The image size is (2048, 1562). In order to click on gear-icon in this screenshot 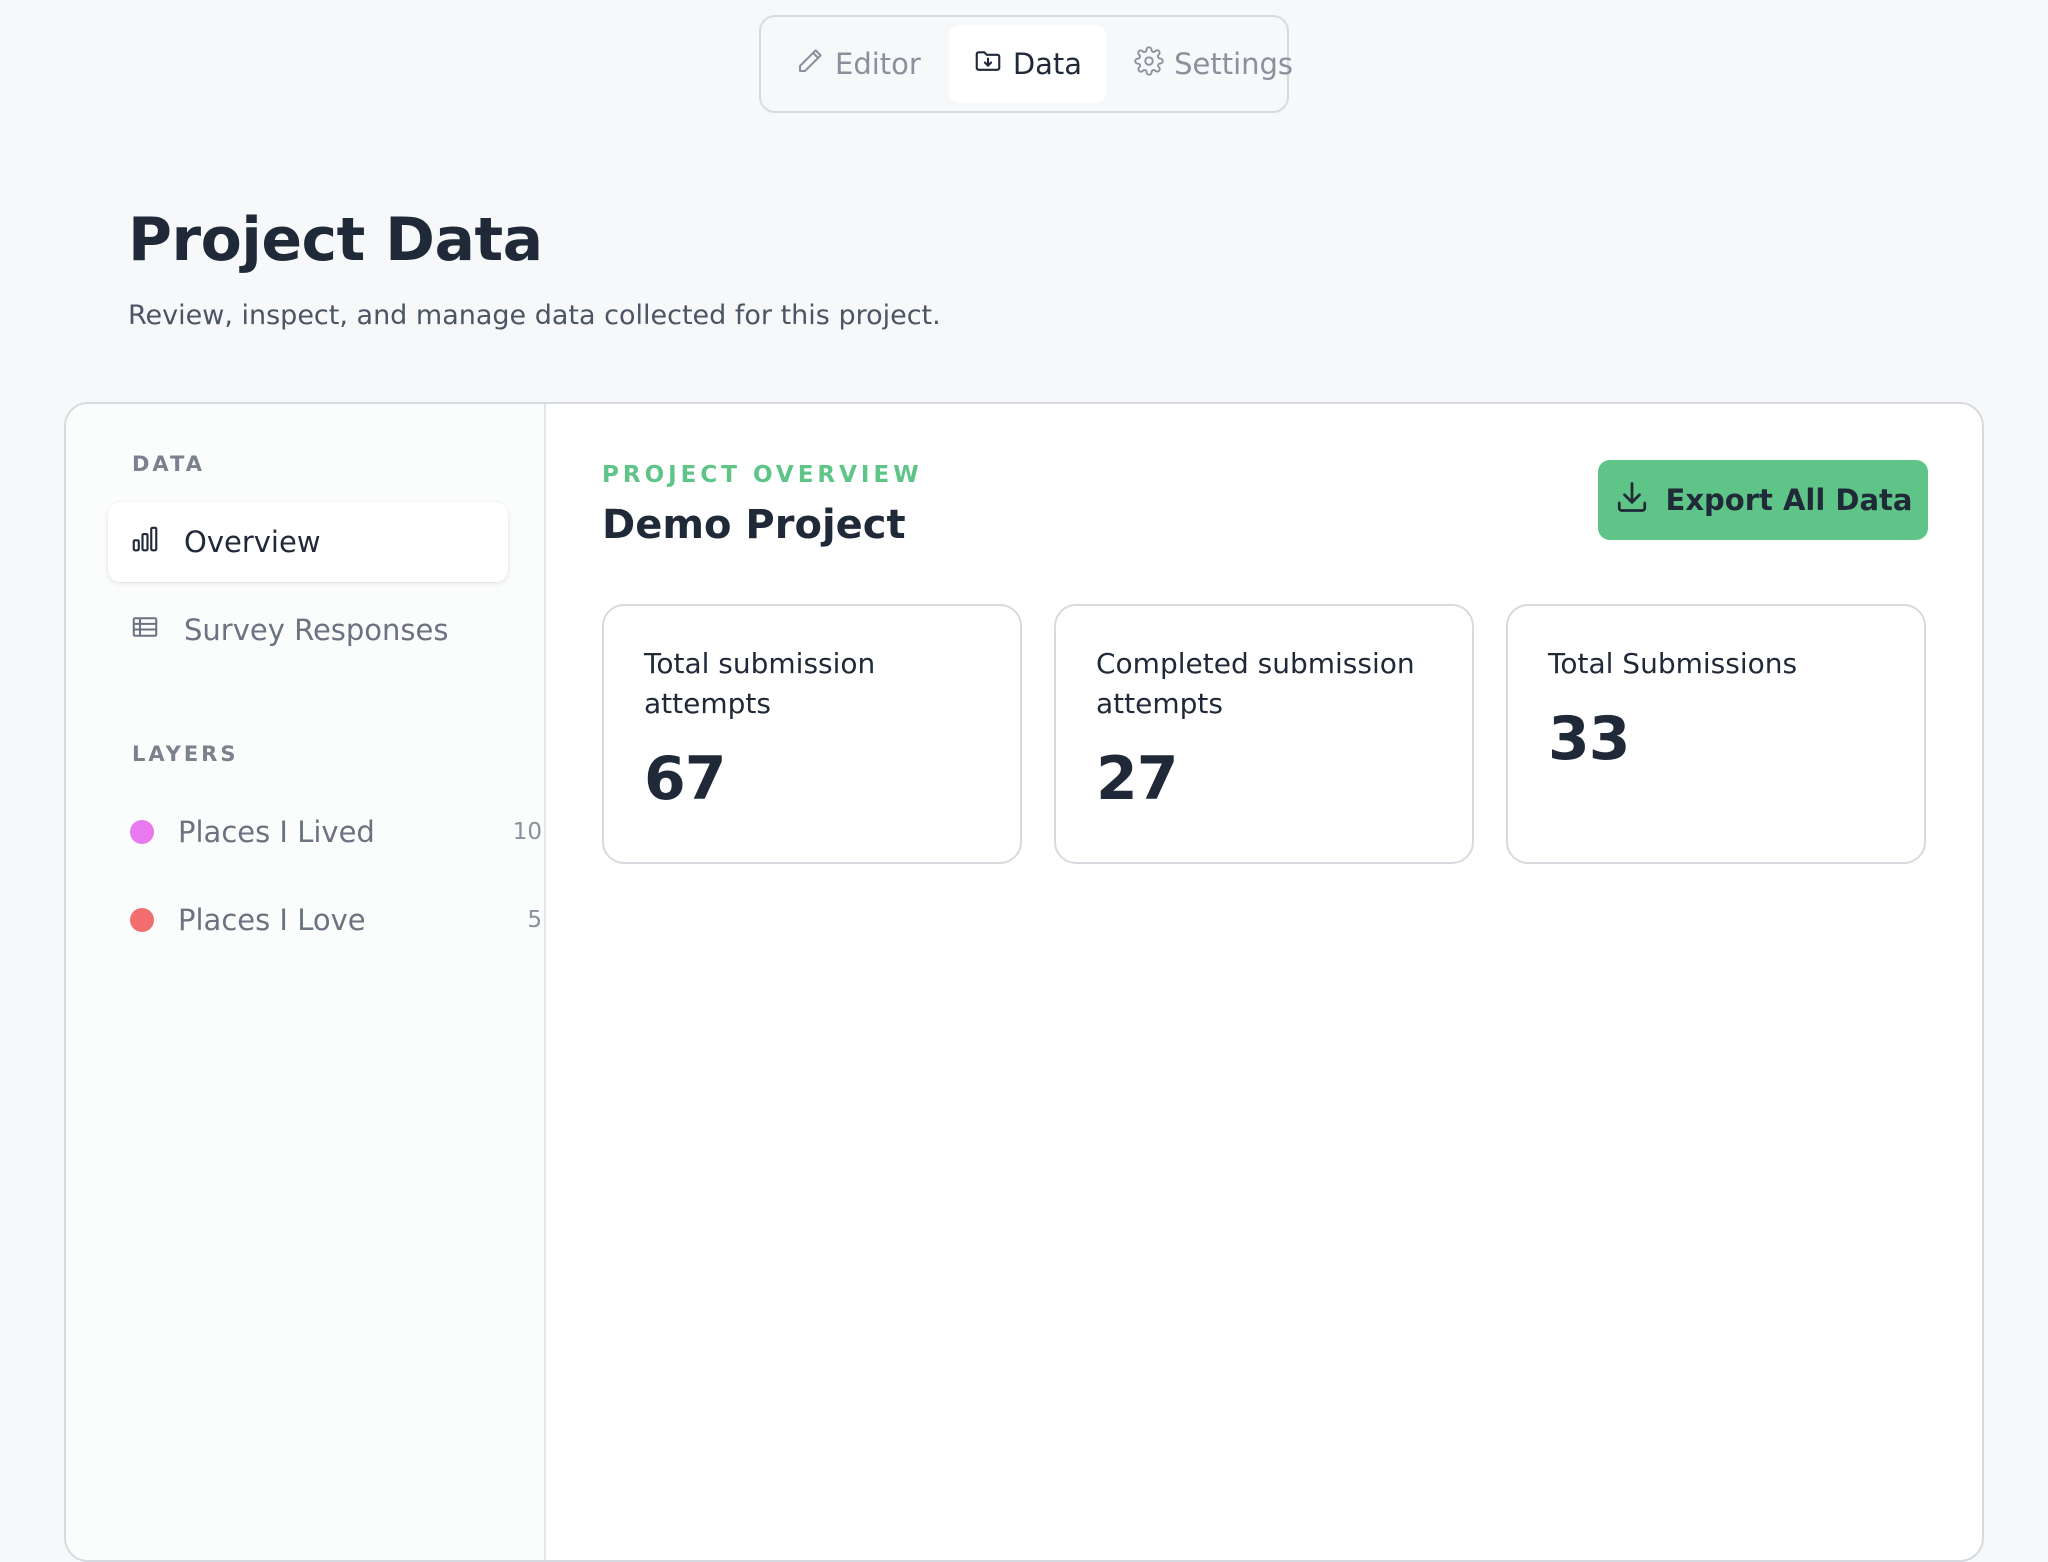, I will do `click(1149, 64)`.